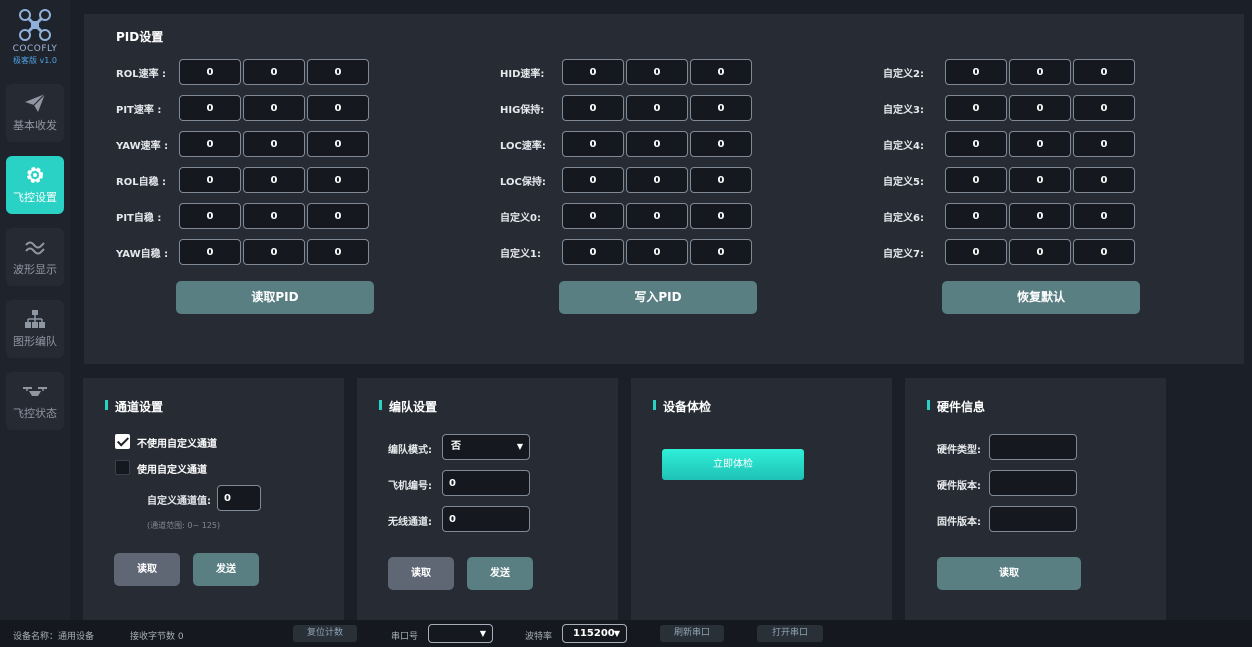 Image resolution: width=1252 pixels, height=647 pixels. I want to click on pid-label: 自定义4:, so click(903, 146).